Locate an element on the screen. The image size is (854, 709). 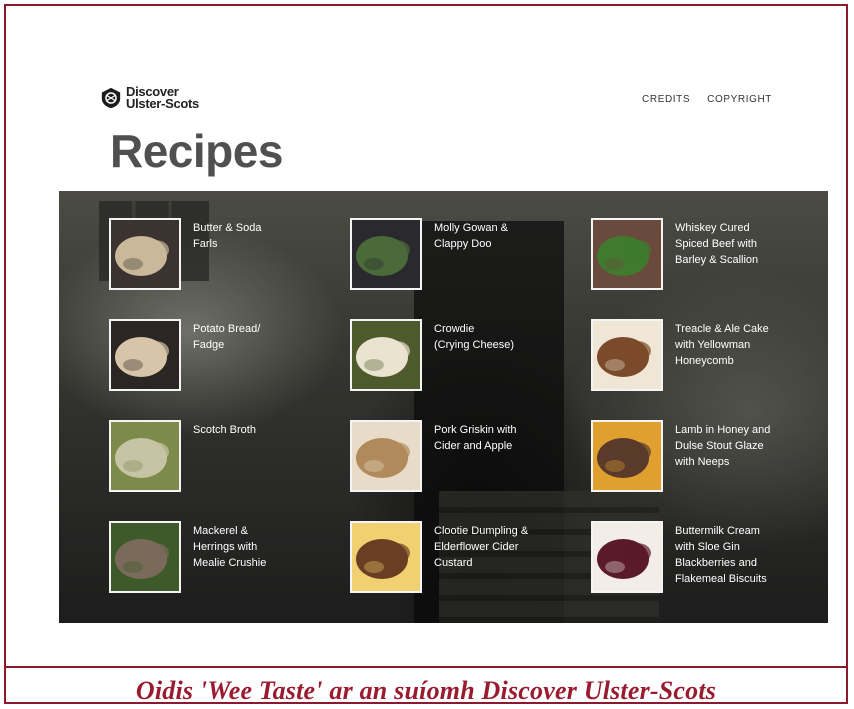
recipe-card: Potato Bread/ Fadge is located at coordinates (229, 369).